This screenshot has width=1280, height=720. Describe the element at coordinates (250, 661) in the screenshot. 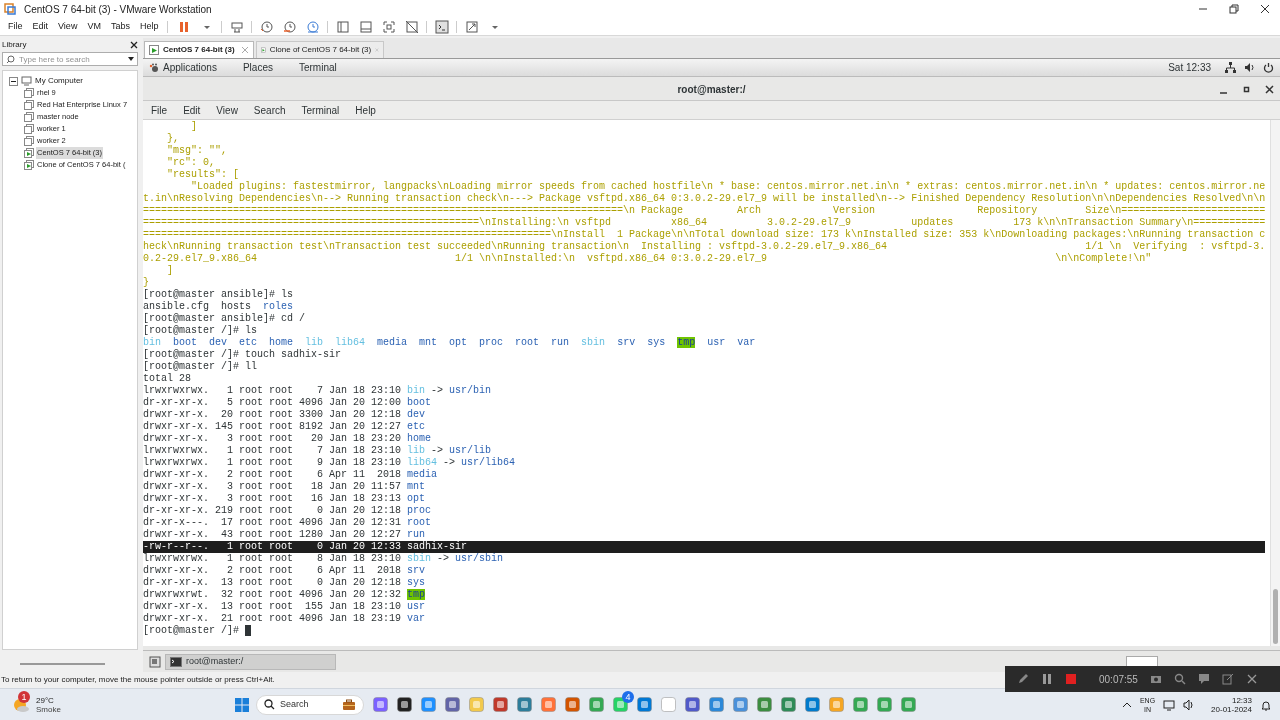

I see `taskbar-button: root@master:/` at that location.